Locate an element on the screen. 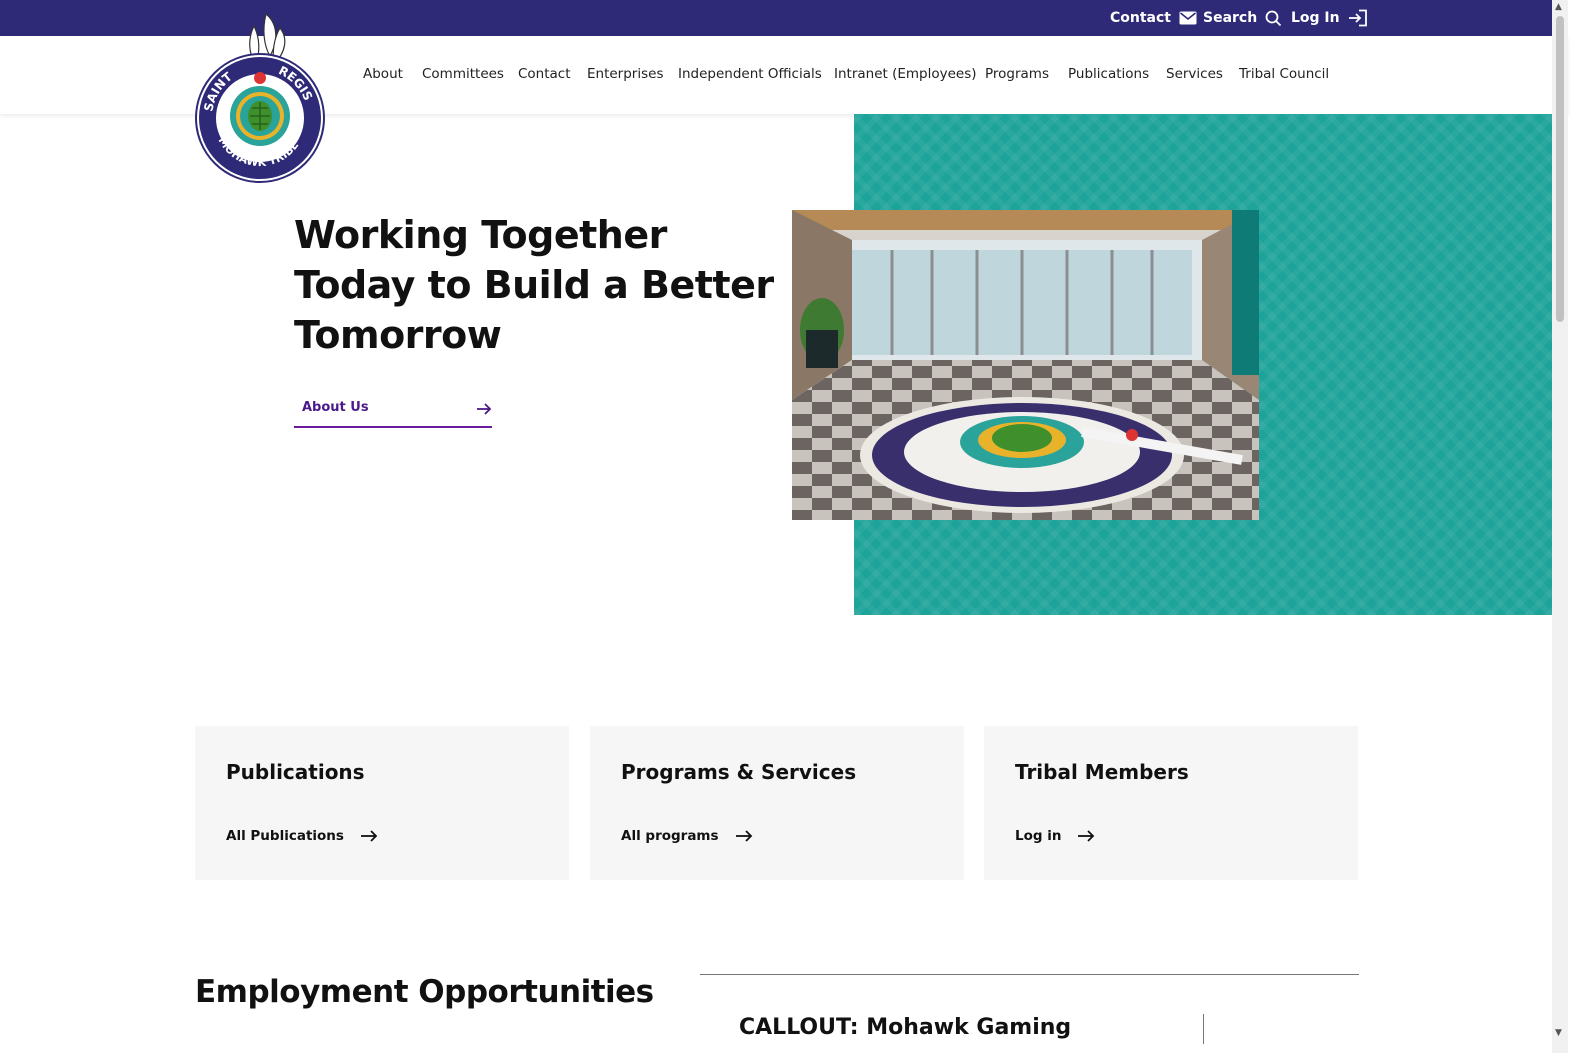 The height and width of the screenshot is (1053, 1584). search-label: Search is located at coordinates (1230, 18).